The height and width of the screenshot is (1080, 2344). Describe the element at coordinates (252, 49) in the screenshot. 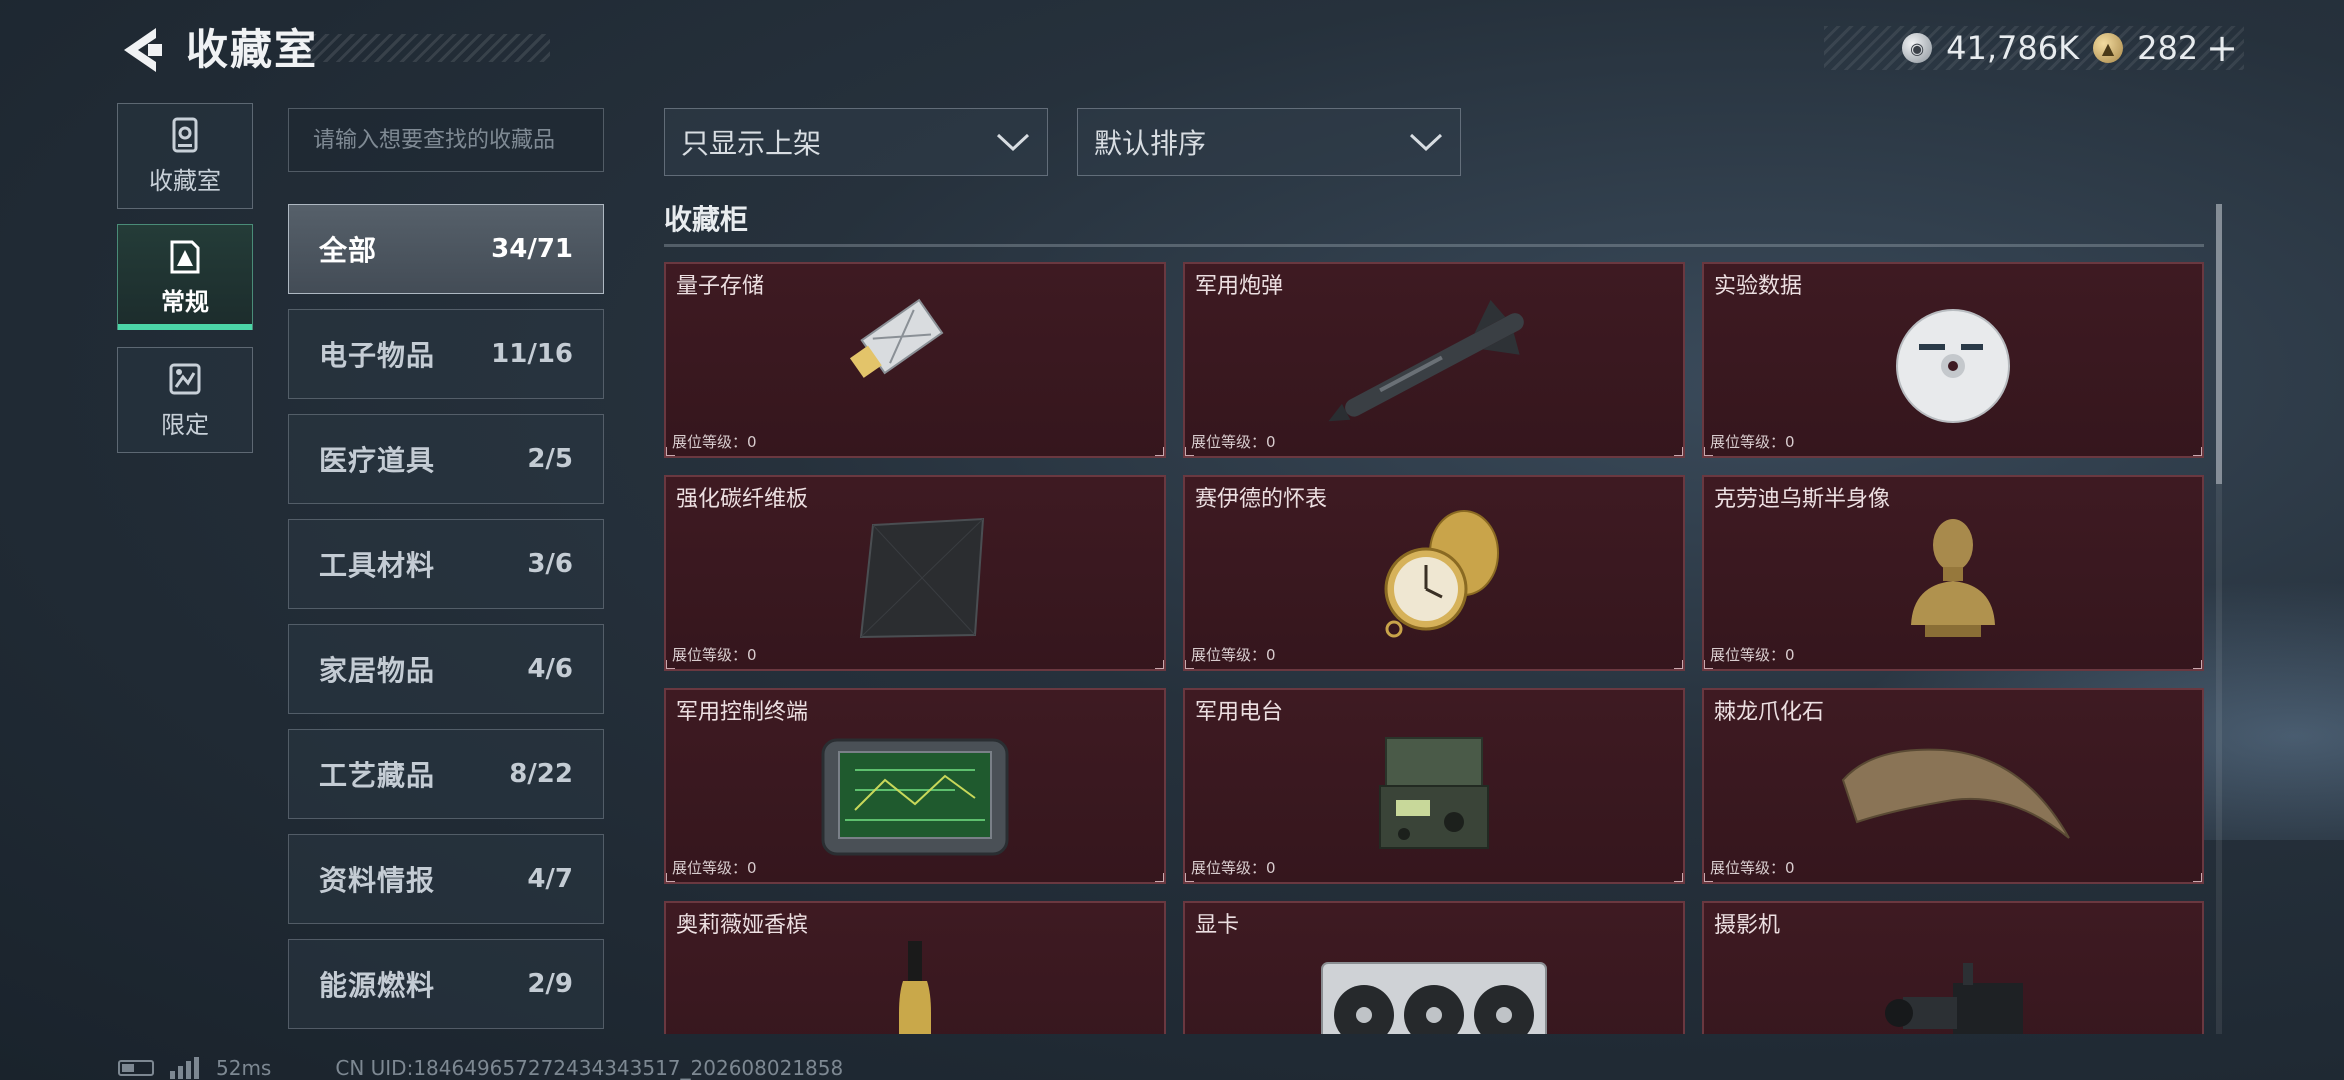

I see `page-title: 收藏室` at that location.